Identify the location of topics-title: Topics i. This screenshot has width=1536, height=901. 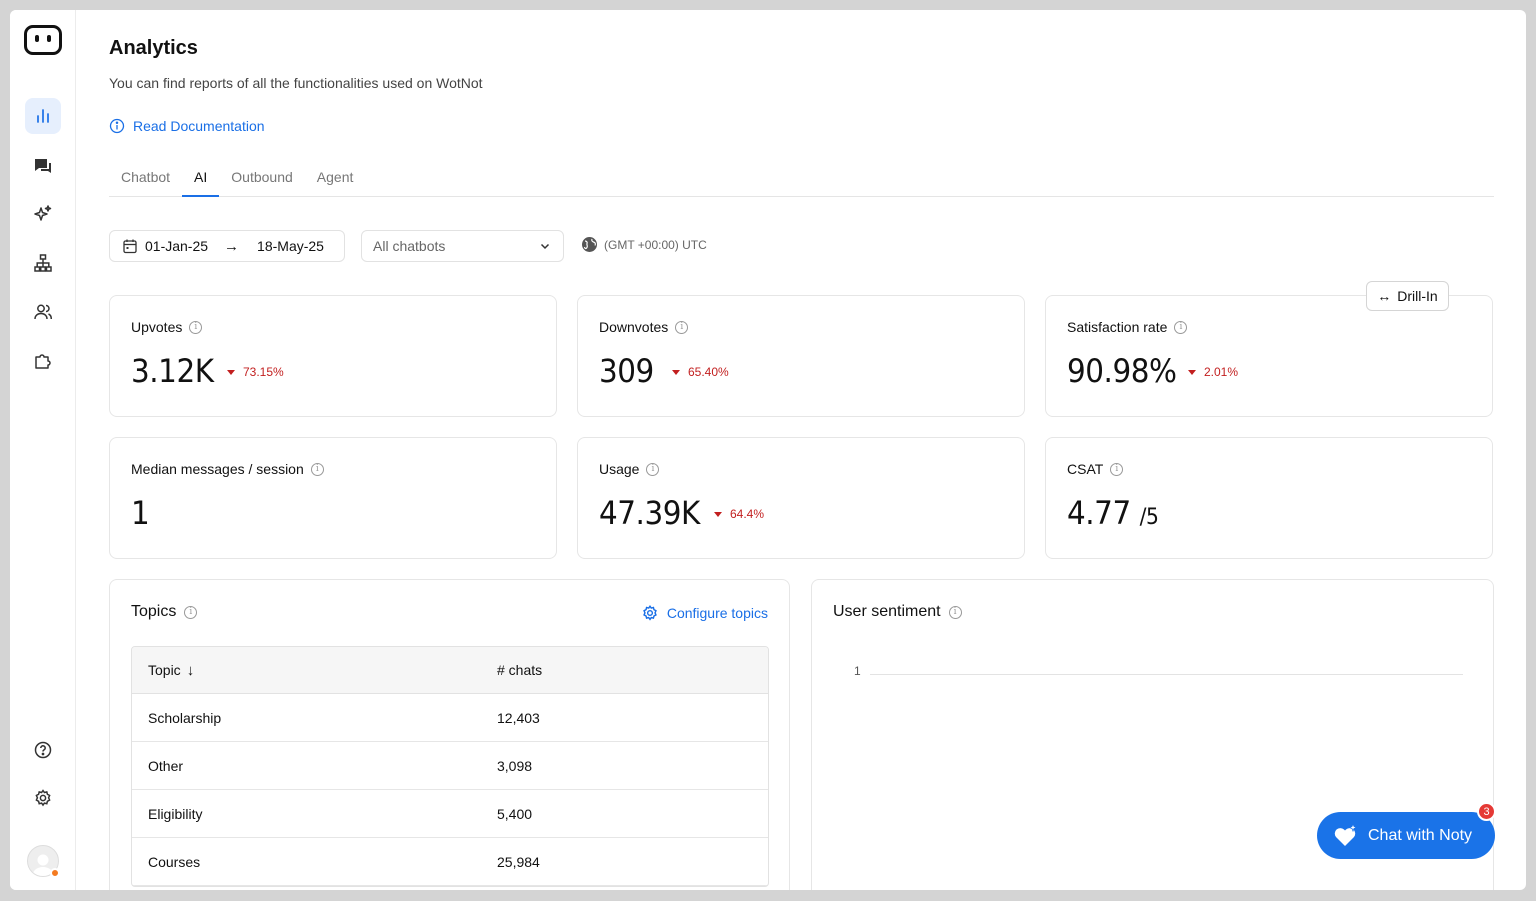
(164, 612).